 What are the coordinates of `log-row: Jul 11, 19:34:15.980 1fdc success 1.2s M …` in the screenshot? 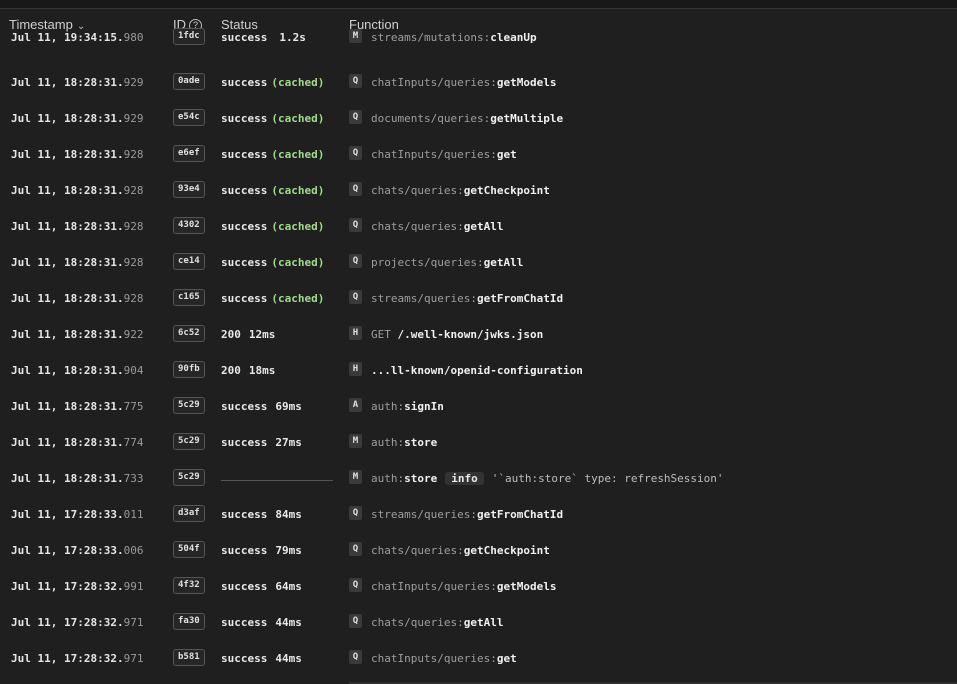 It's located at (478, 40).